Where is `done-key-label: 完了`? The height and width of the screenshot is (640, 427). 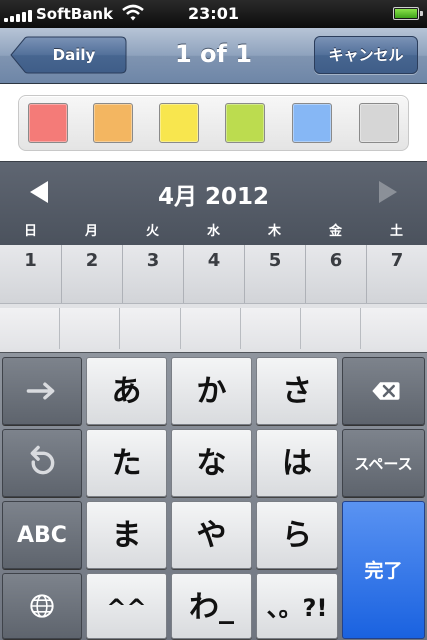
done-key-label: 完了 is located at coordinates (383, 571).